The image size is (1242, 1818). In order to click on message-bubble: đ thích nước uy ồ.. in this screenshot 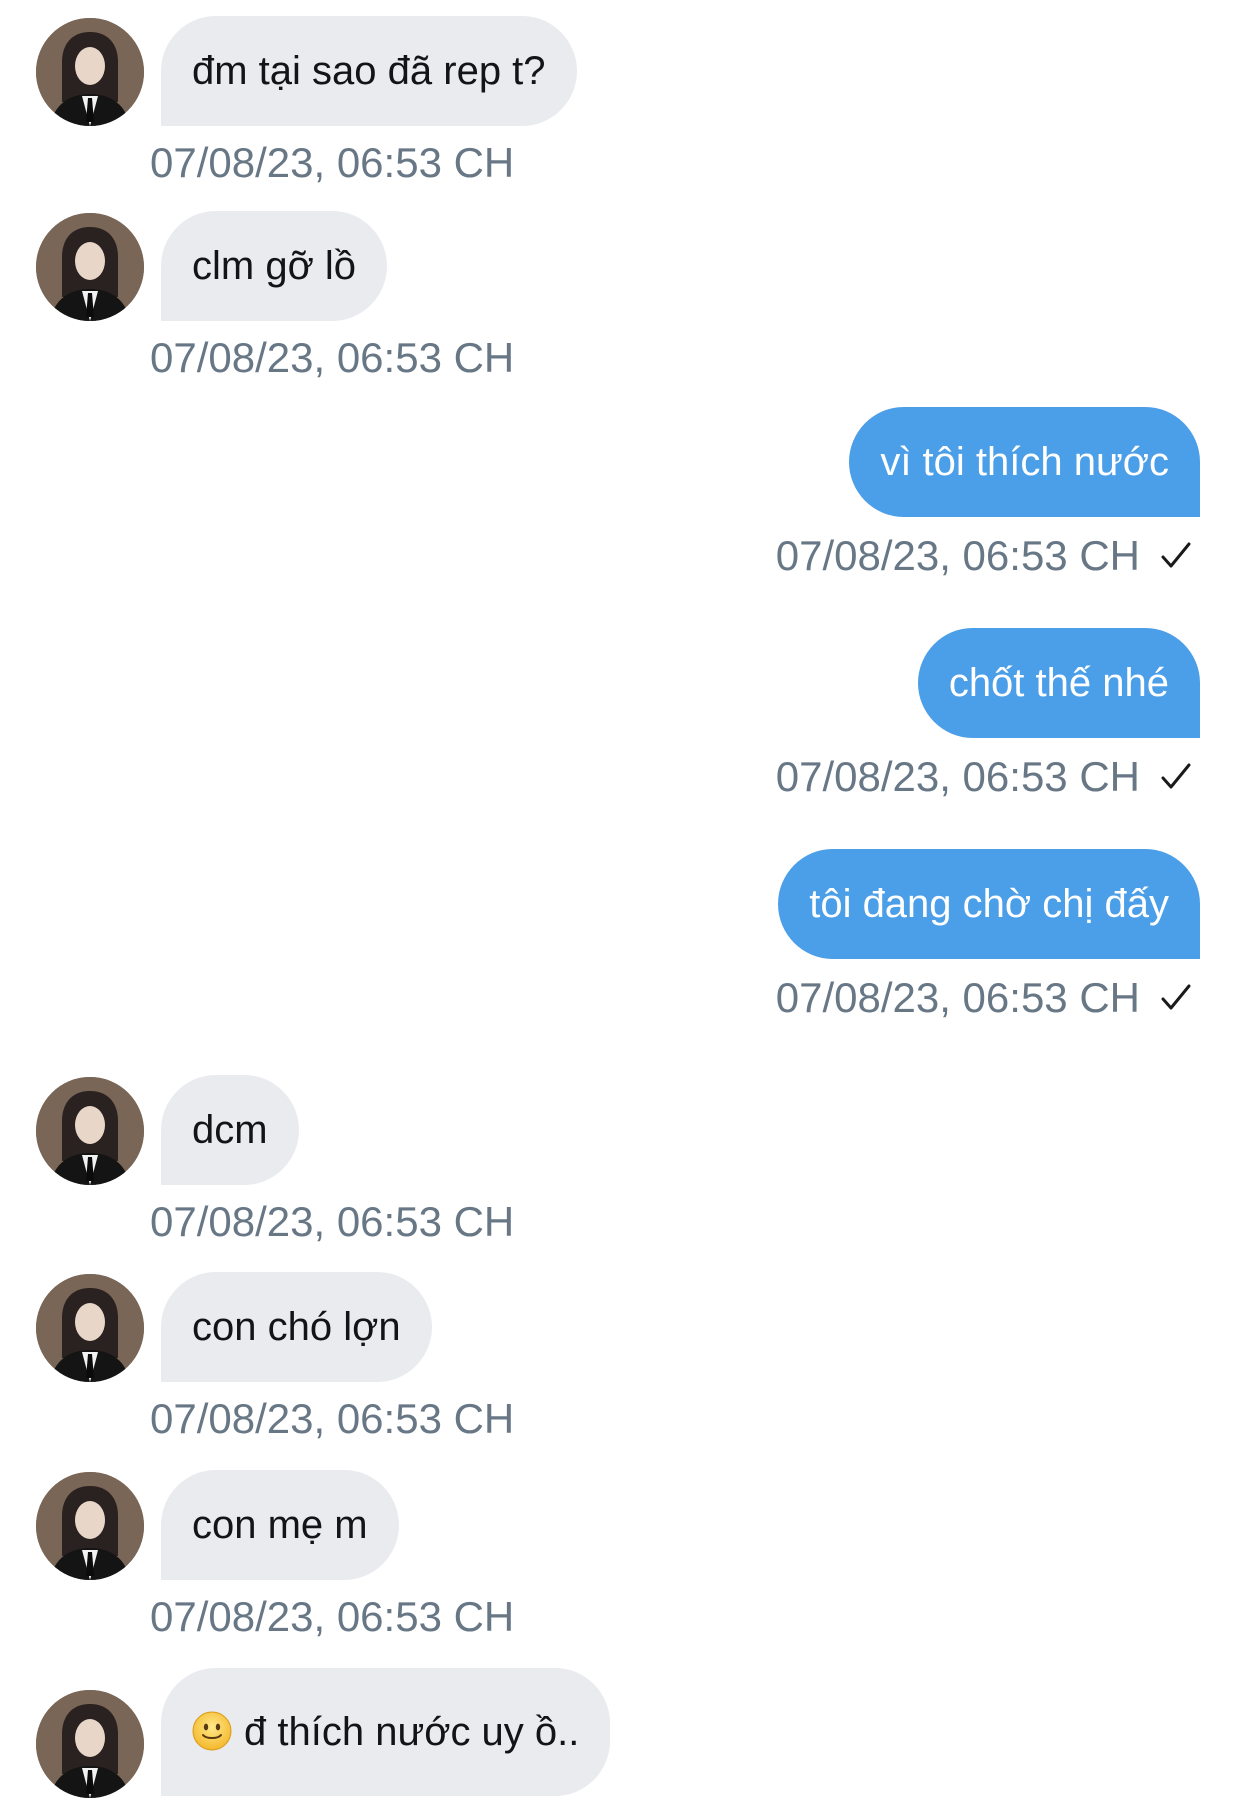, I will do `click(386, 1732)`.